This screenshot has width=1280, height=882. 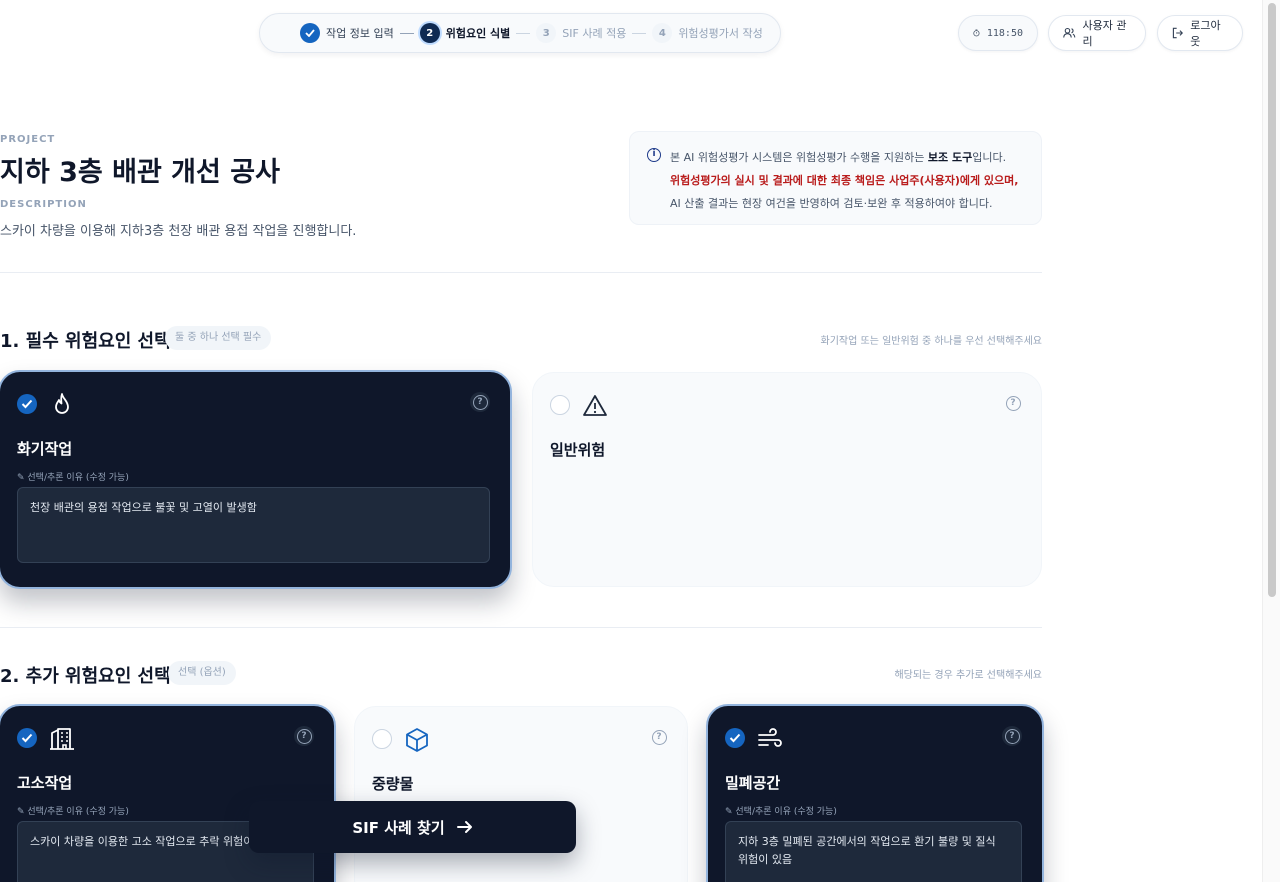 I want to click on step-2: 2 위험요인 식별, so click(x=465, y=33).